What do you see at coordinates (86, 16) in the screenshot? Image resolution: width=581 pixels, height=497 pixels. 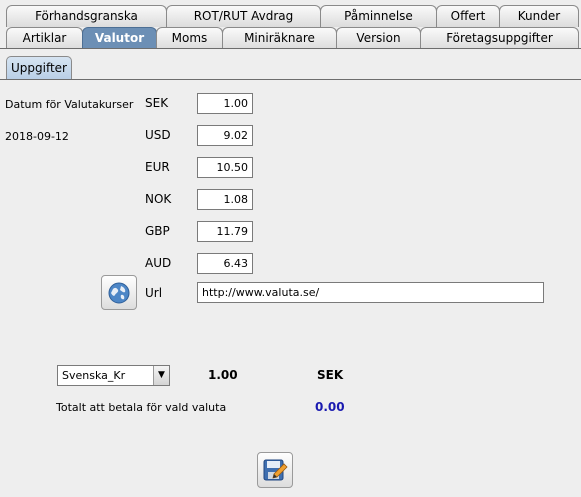 I see `tab-forhandsgranska: Förhandsgranska` at bounding box center [86, 16].